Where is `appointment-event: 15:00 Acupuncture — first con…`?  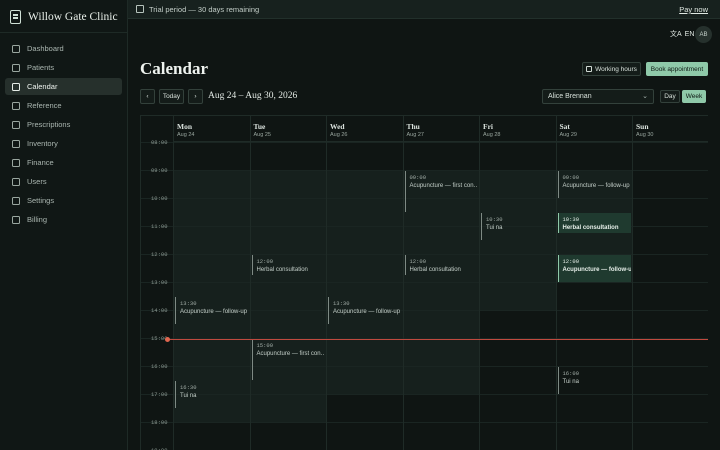
appointment-event: 15:00 Acupuncture — first con… is located at coordinates (288, 359).